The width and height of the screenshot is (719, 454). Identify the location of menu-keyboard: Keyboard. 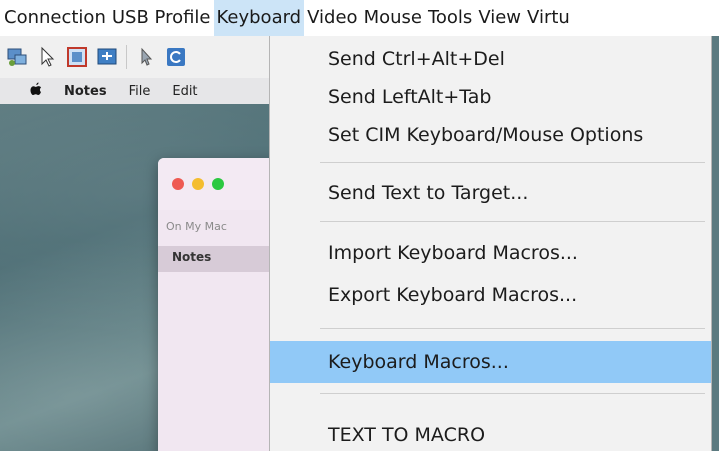
(259, 18).